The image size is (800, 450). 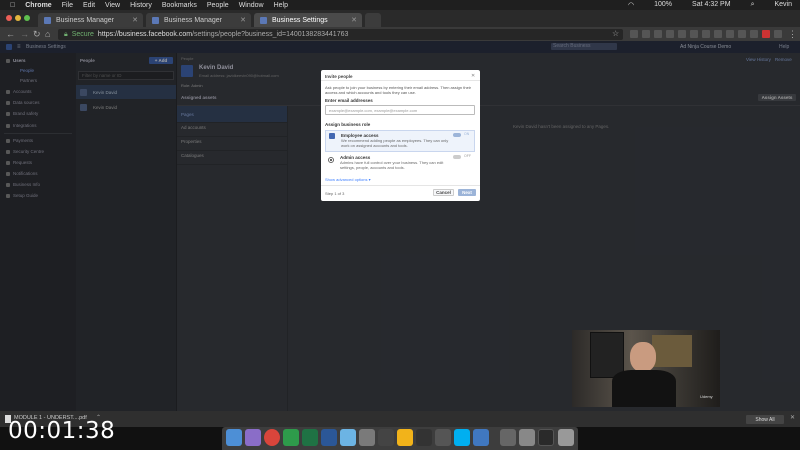 What do you see at coordinates (615, 33) in the screenshot?
I see `bookmark-star-icon: ☆` at bounding box center [615, 33].